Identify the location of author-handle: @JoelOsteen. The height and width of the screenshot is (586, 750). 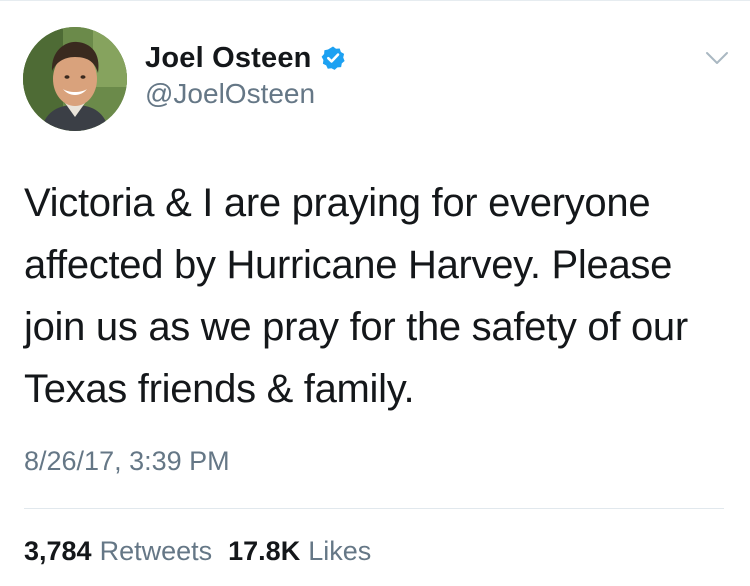
(230, 94).